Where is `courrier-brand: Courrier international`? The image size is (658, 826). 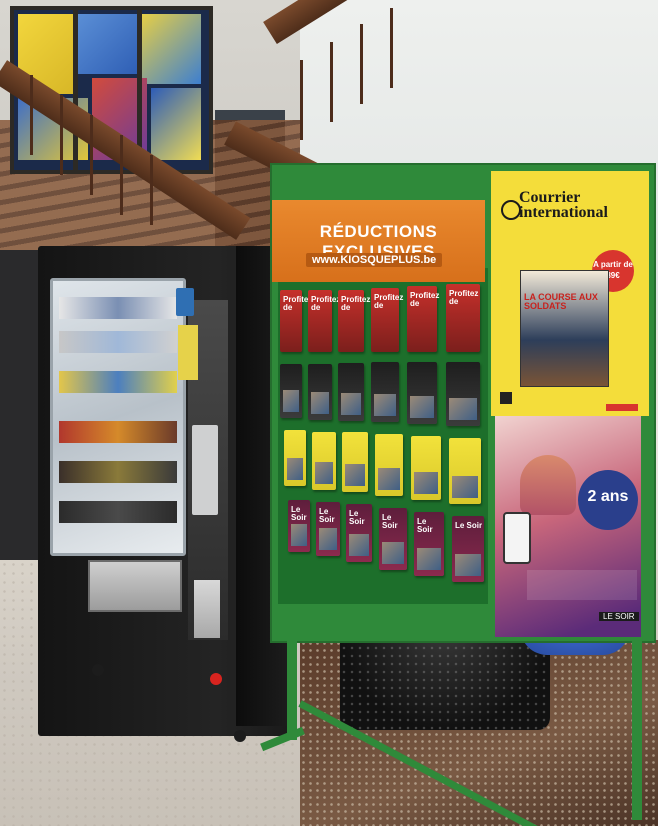 courrier-brand: Courrier international is located at coordinates (563, 205).